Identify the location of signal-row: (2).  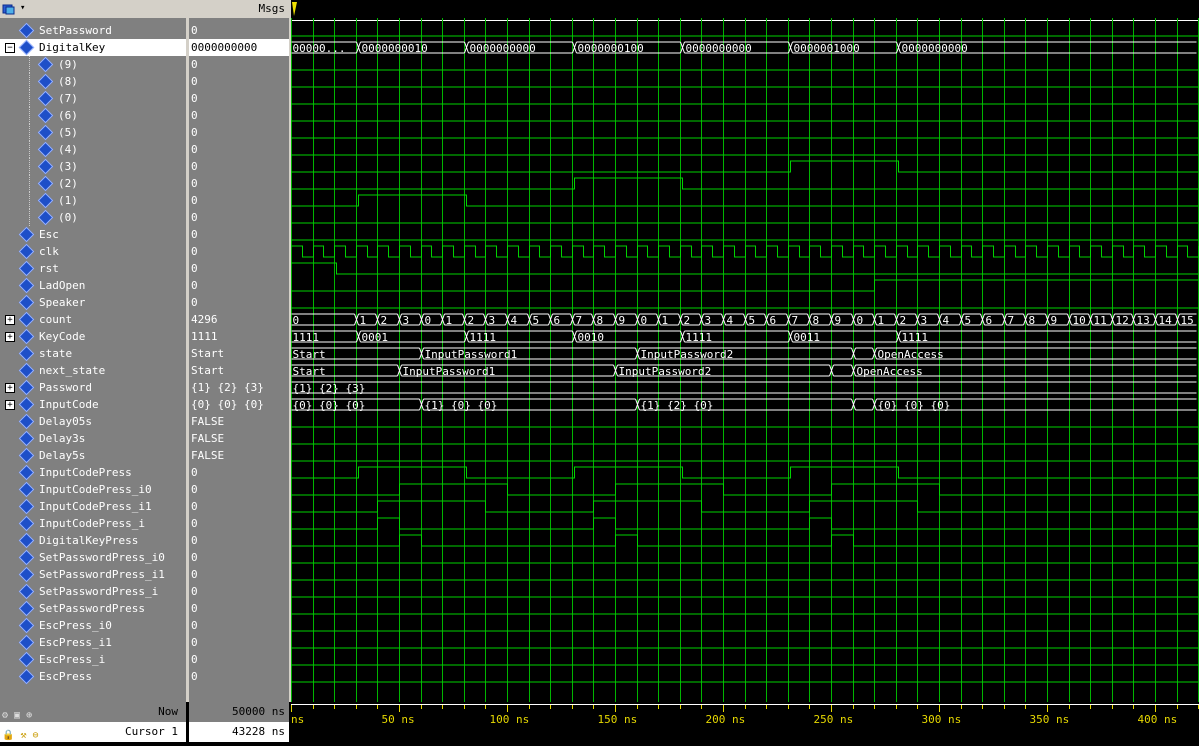
(93, 183).